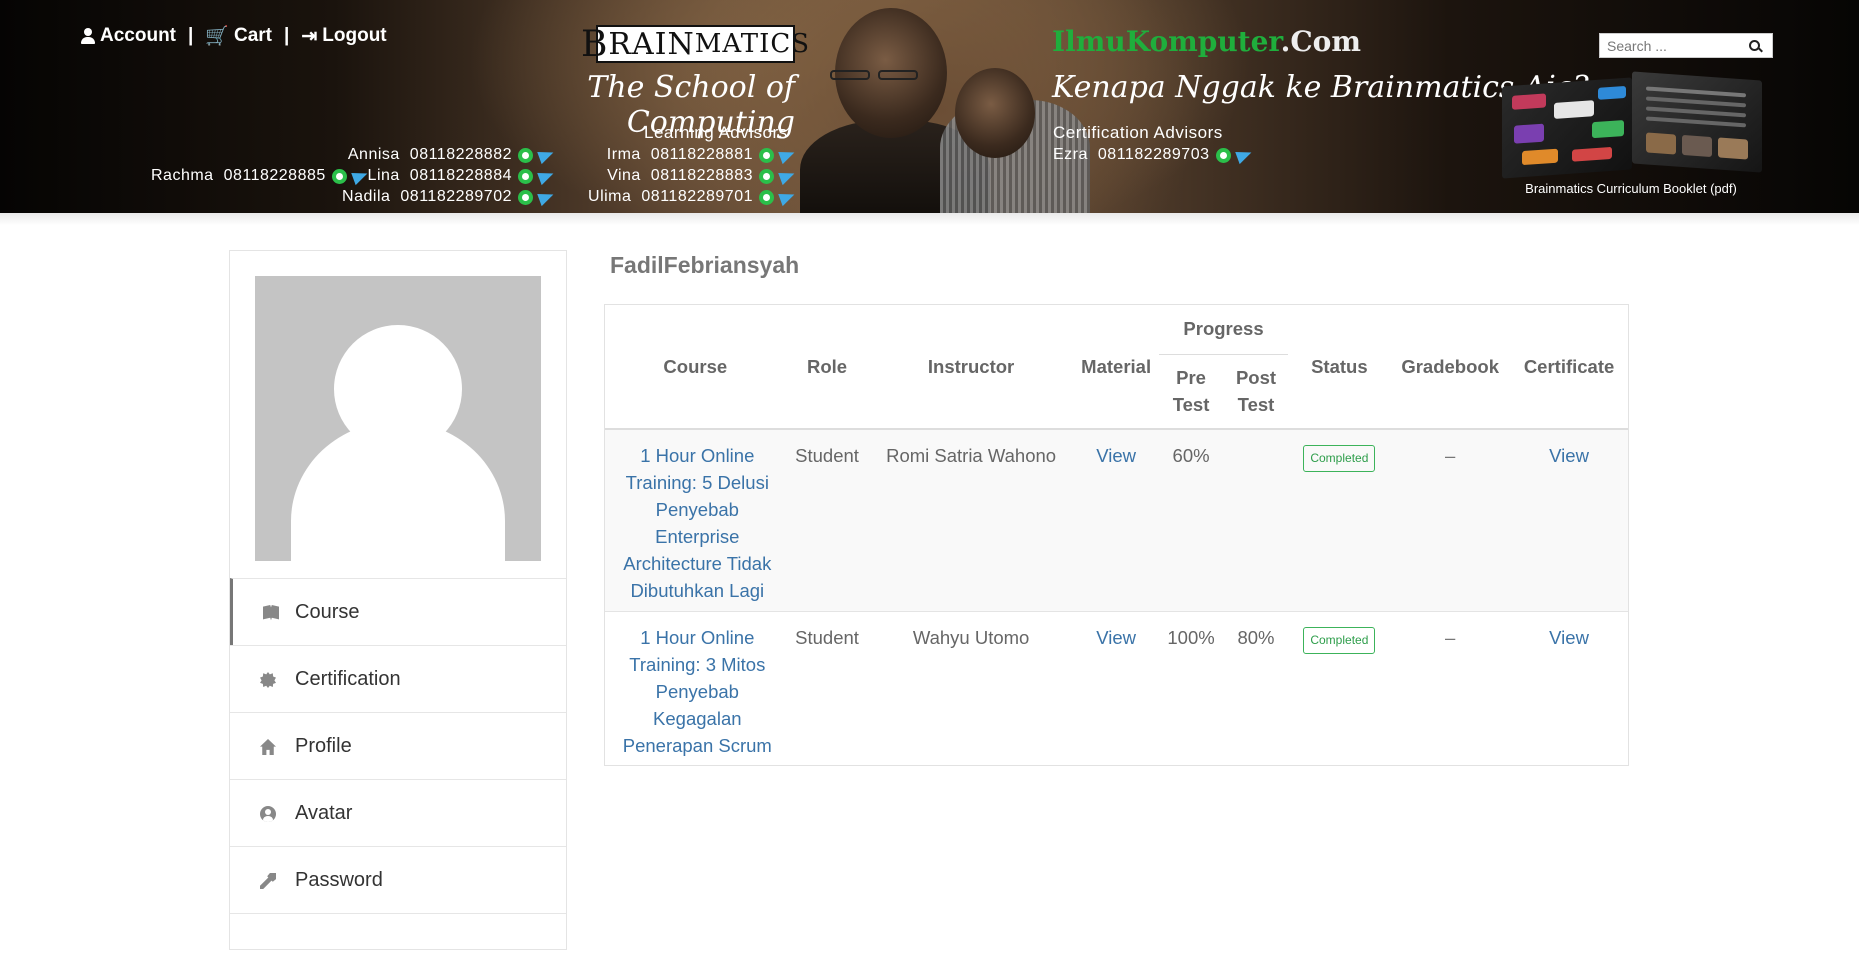  What do you see at coordinates (1631, 188) in the screenshot?
I see `booklet-caption: Brainmatics Curriculum Booklet (pdf)` at bounding box center [1631, 188].